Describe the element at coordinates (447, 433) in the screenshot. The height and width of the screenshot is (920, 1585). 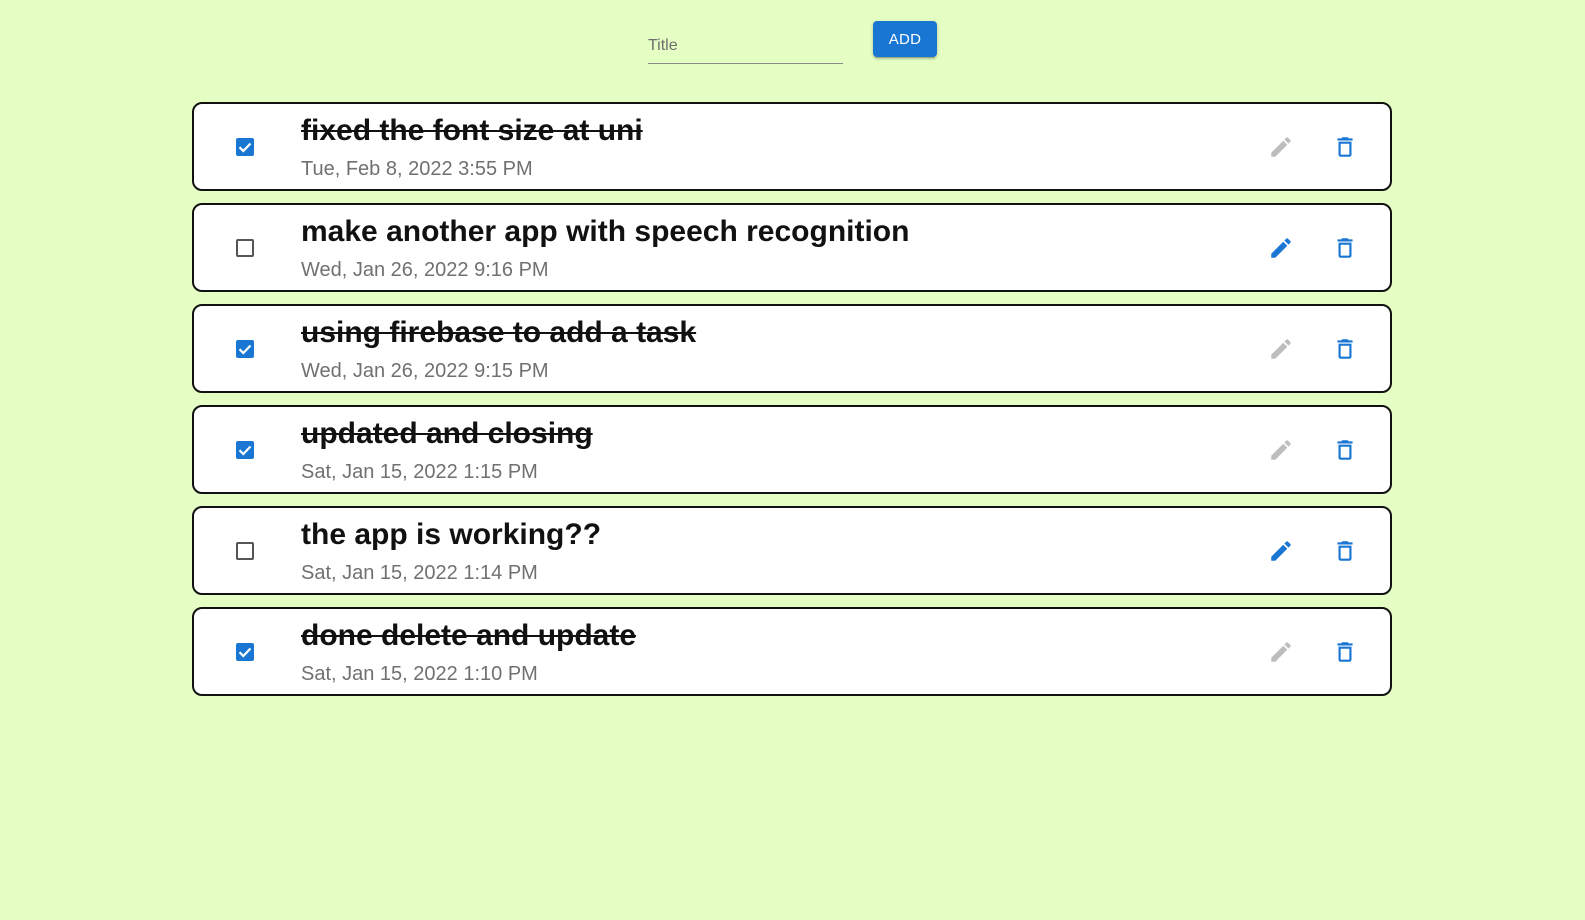
I see `todo-title: updated and closing` at that location.